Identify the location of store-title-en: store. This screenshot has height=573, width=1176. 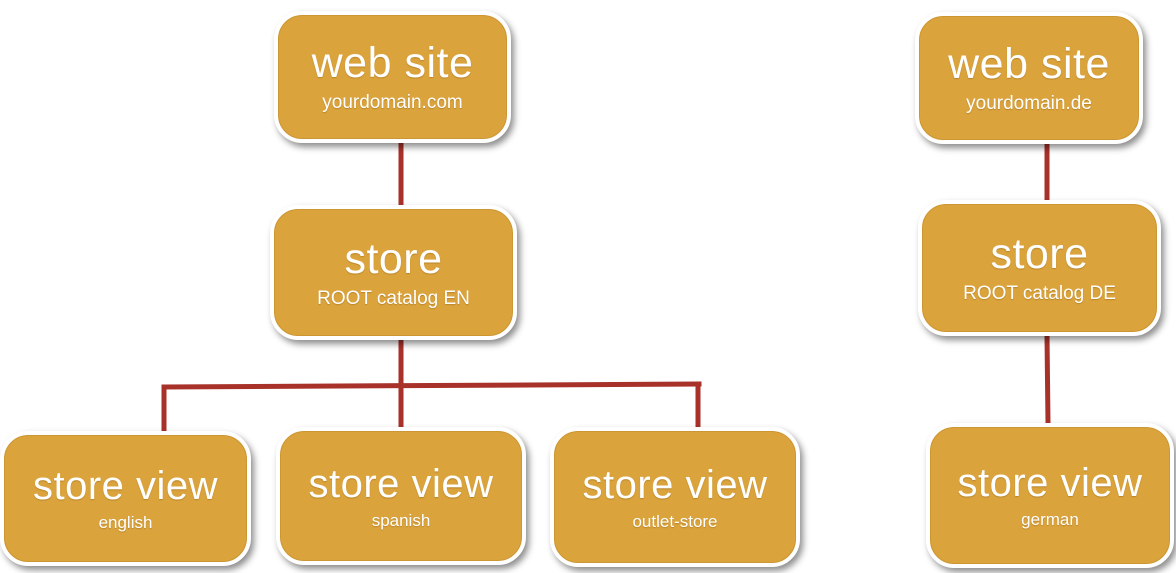
(393, 258).